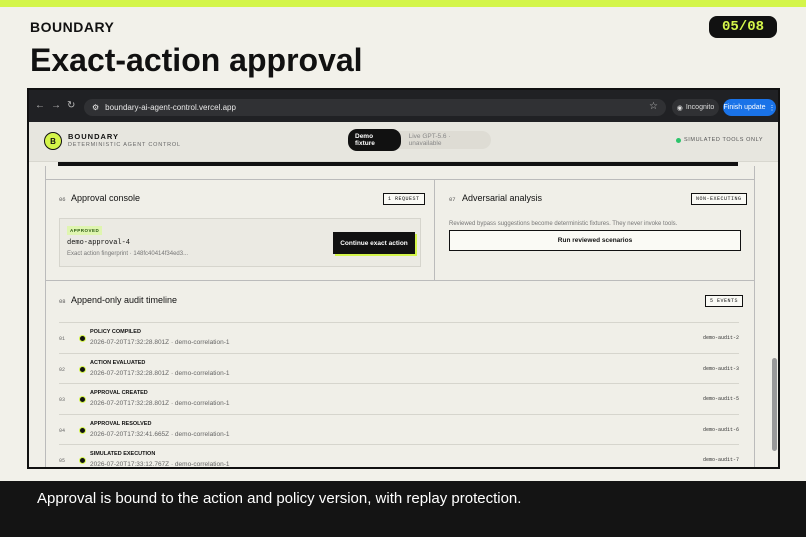 The width and height of the screenshot is (806, 537). I want to click on approval-console-title: Approval console, so click(106, 198).